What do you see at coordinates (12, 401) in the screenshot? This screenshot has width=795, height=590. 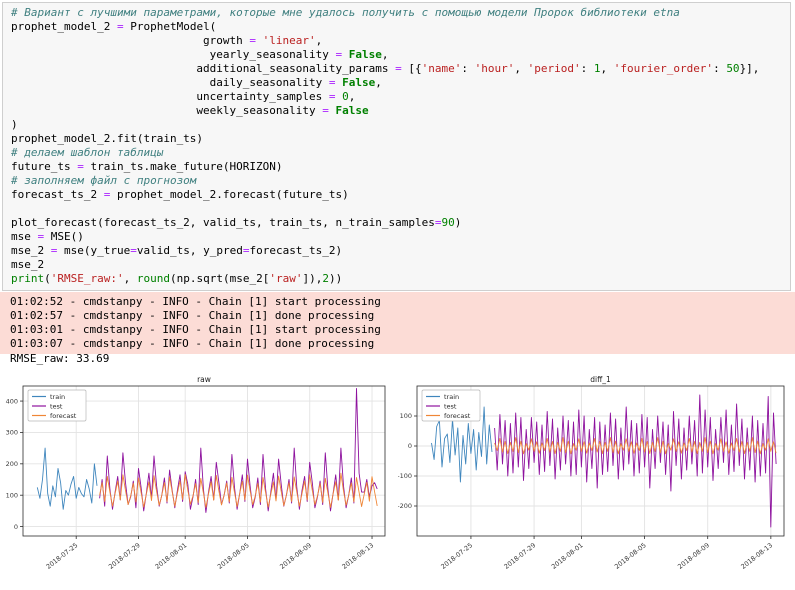 I see `y-tick-label: 400` at bounding box center [12, 401].